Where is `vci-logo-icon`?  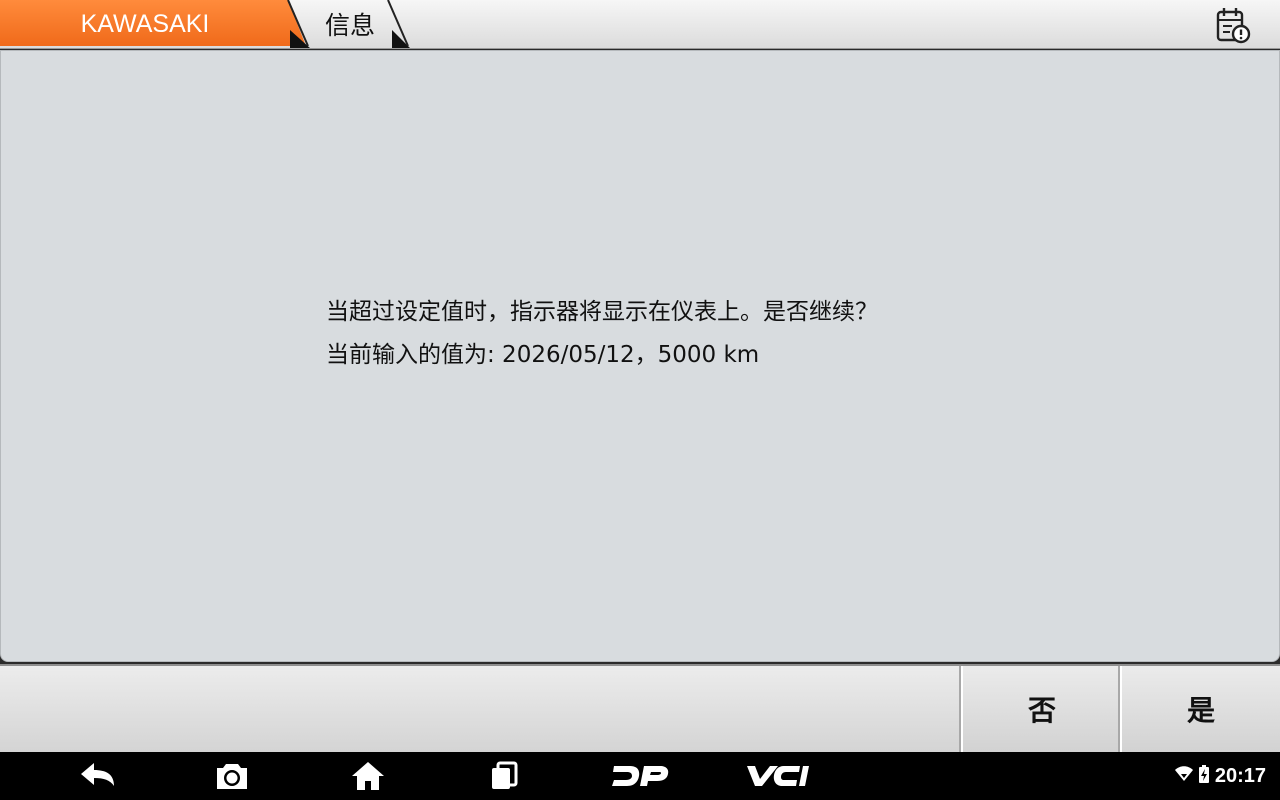
vci-logo-icon is located at coordinates (777, 776).